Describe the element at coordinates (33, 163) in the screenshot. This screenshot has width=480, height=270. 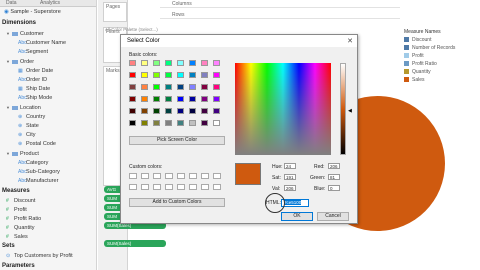
I see `field-category: AbcCategory` at that location.